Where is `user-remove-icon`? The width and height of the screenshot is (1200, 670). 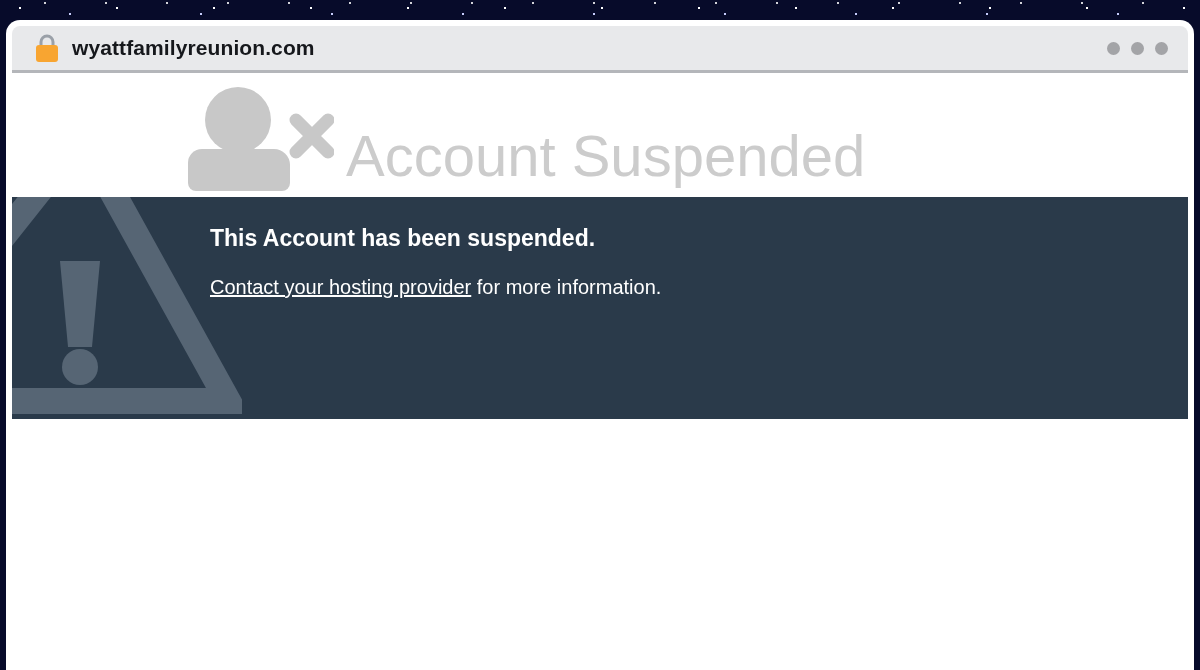
user-remove-icon is located at coordinates (261, 139).